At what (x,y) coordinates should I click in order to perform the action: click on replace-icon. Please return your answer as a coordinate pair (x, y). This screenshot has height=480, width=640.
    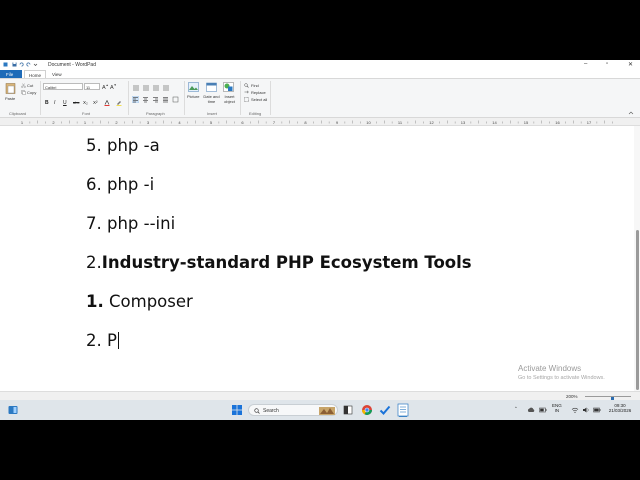
    Looking at the image, I should click on (246, 92).